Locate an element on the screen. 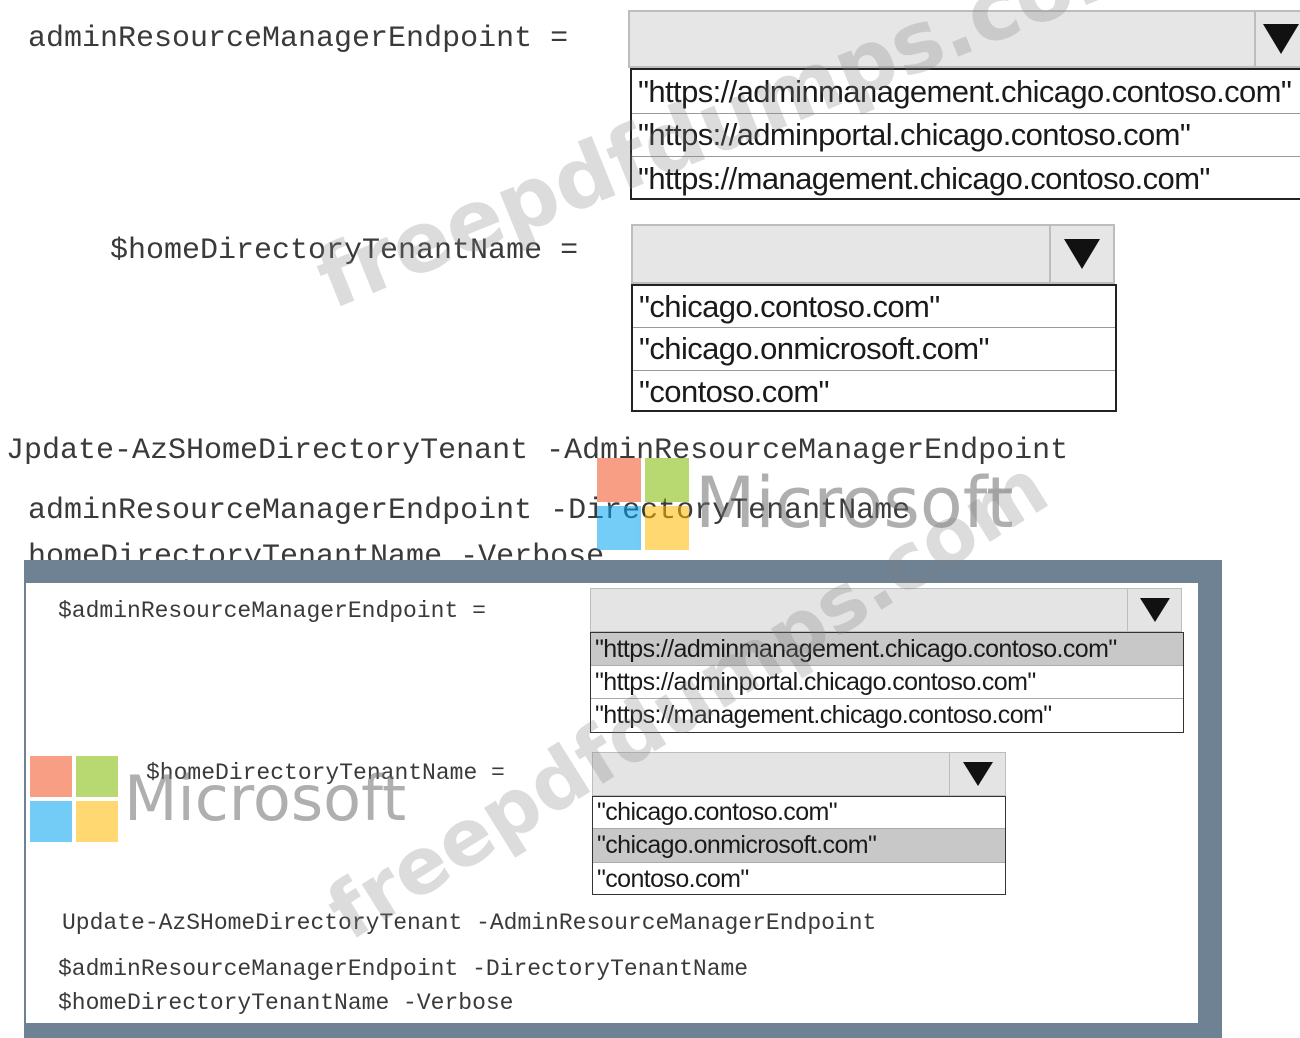 This screenshot has height=1038, width=1300. command-line: $homeDirectoryTenantName -Verbose is located at coordinates (286, 1003).